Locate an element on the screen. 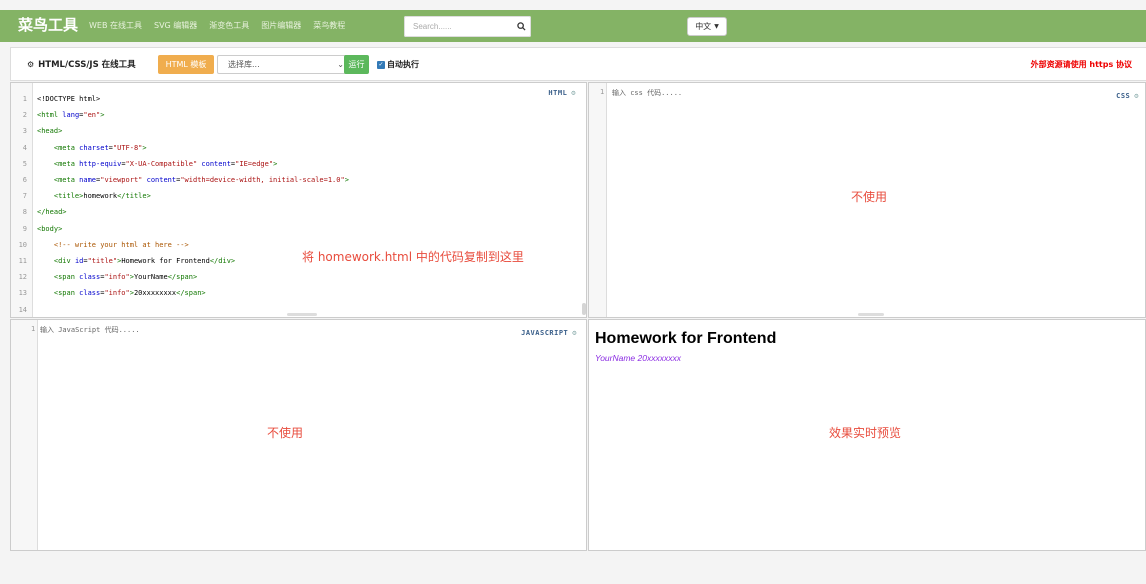  checkbox-checked-icon: ✓ is located at coordinates (381, 64).